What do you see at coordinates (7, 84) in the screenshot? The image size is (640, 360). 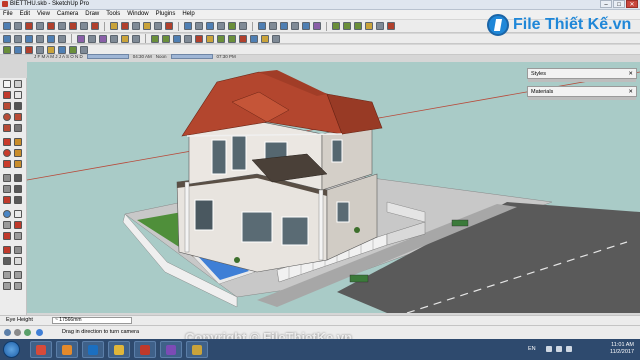 I see `select-icon` at bounding box center [7, 84].